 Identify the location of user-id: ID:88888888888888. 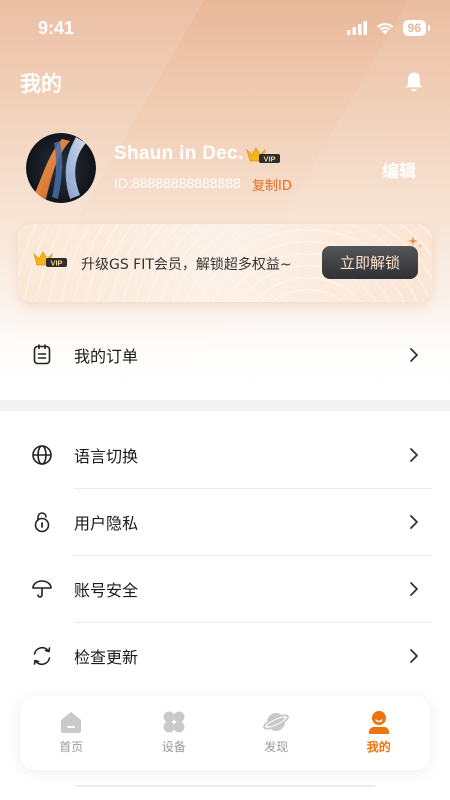
(177, 183).